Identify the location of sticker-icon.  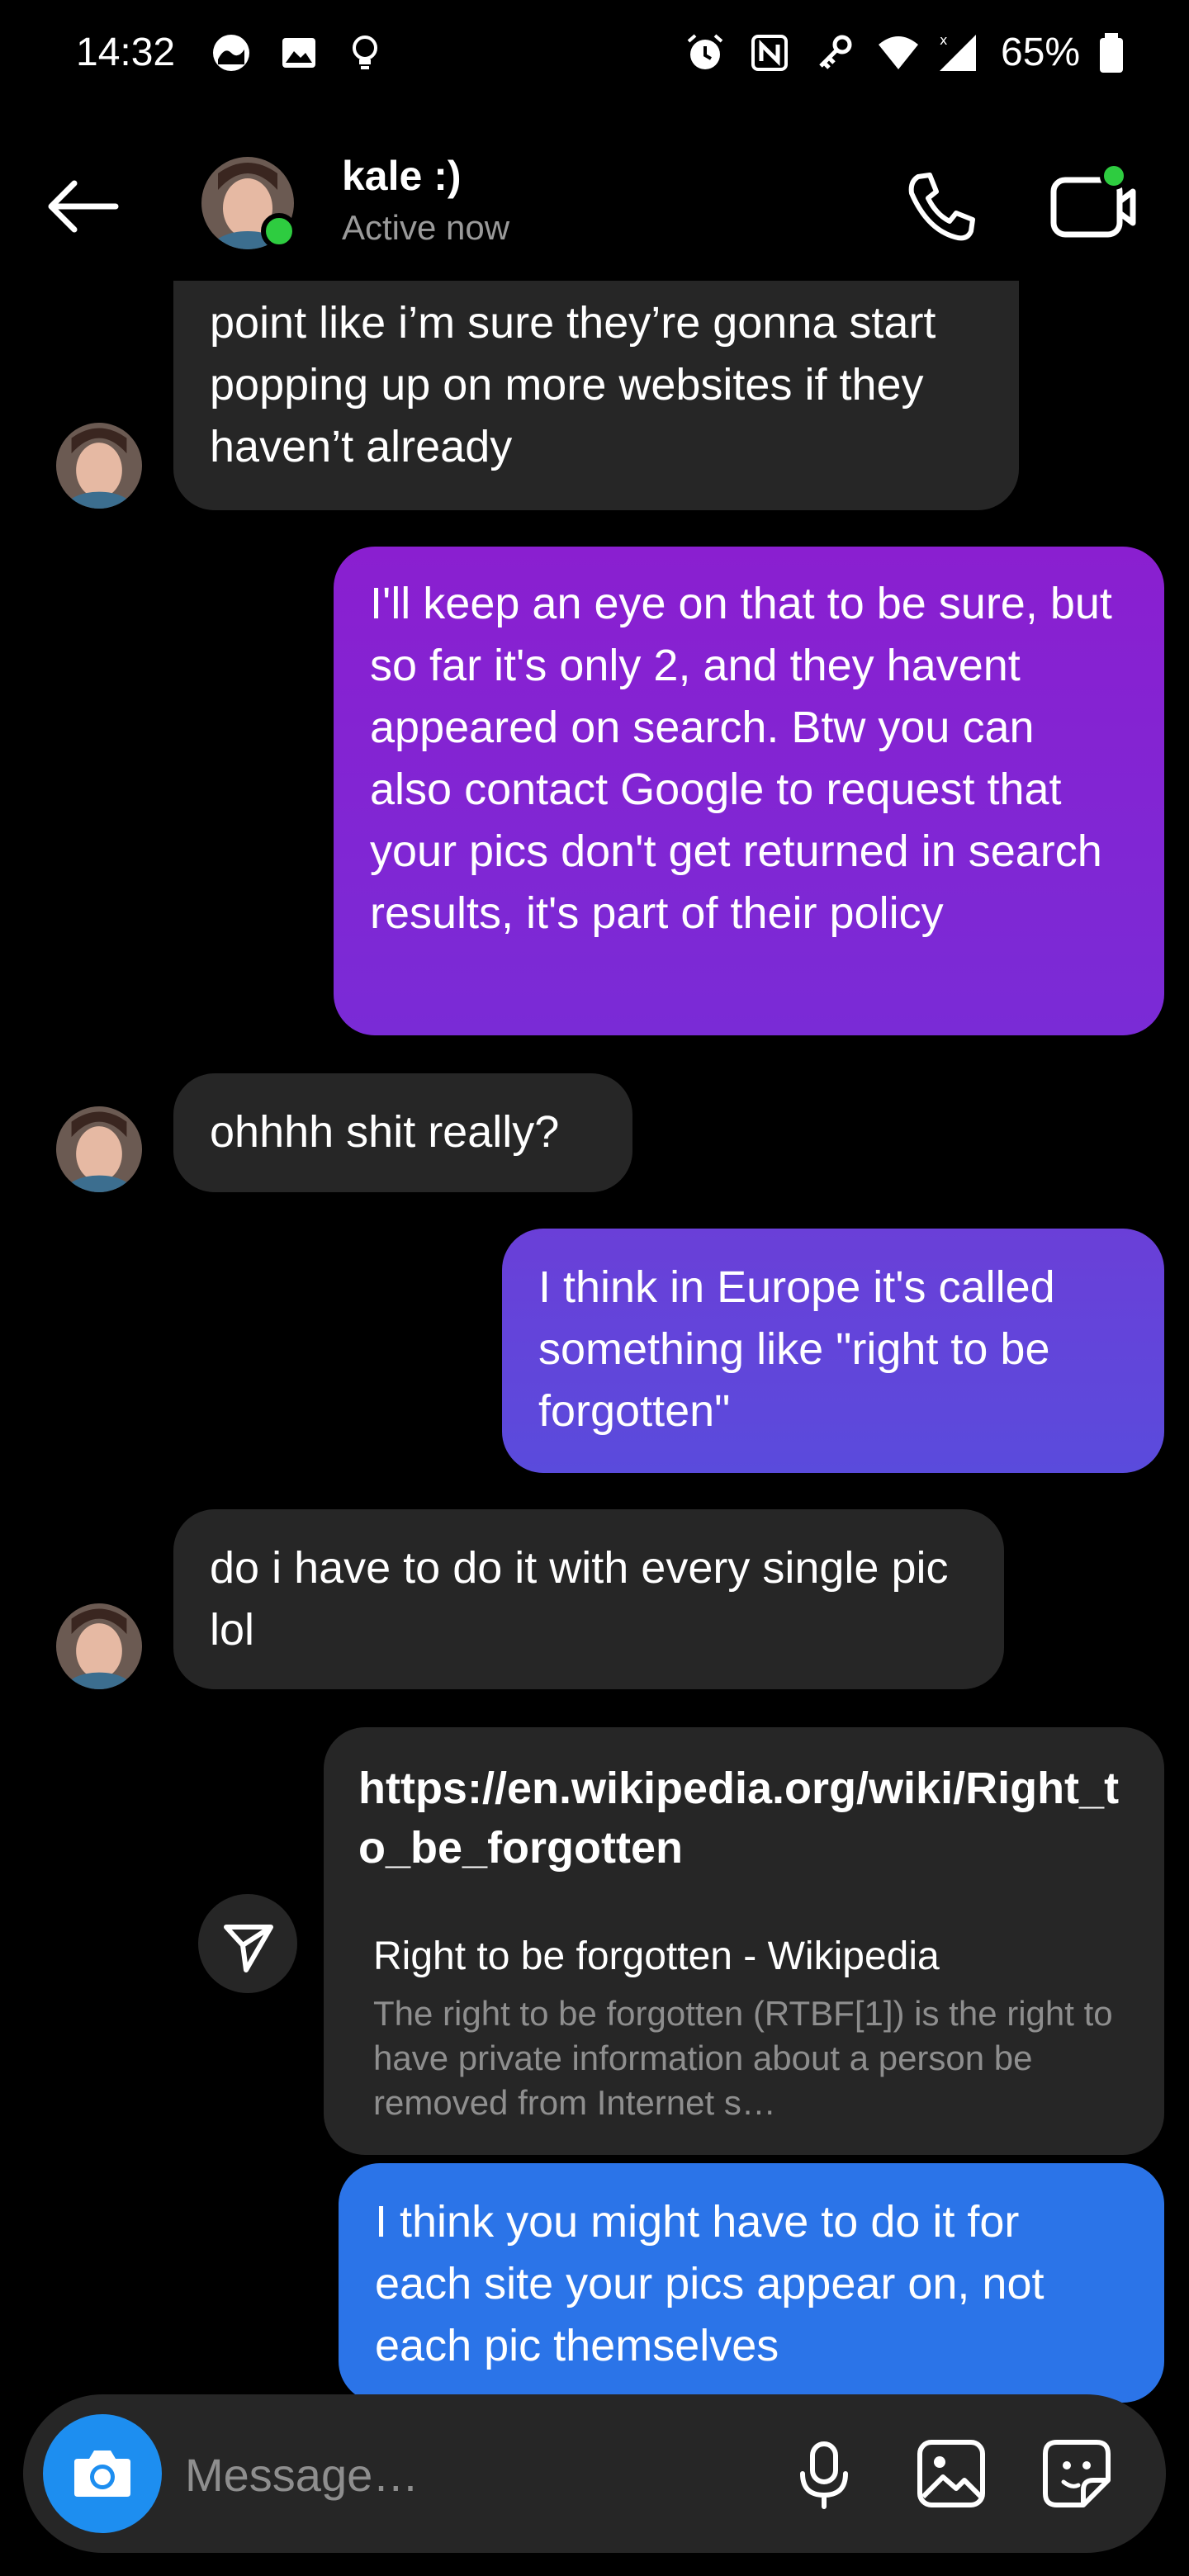
(1076, 2473).